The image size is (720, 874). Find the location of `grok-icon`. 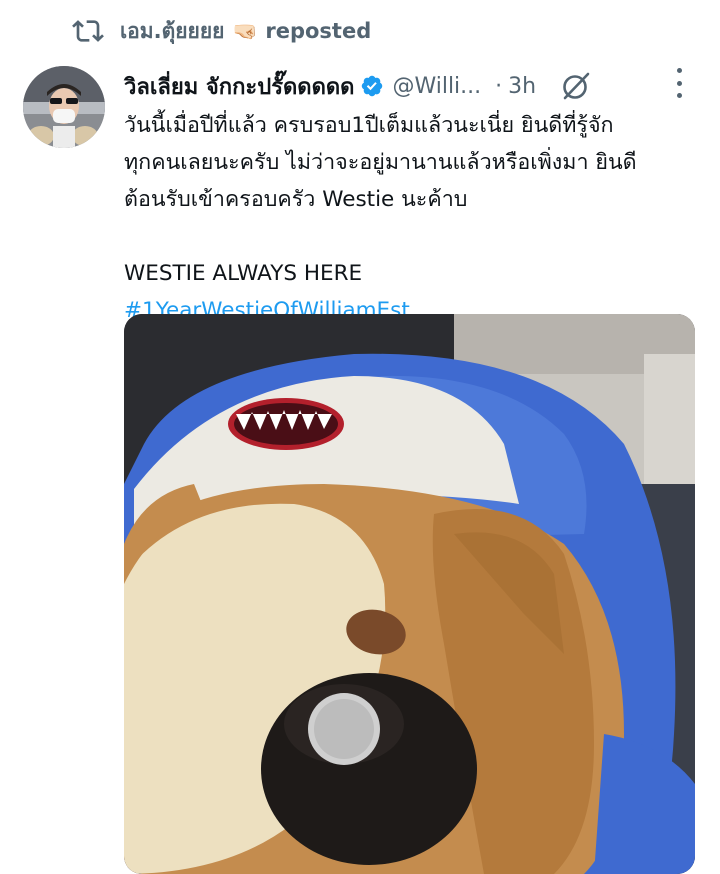

grok-icon is located at coordinates (576, 86).